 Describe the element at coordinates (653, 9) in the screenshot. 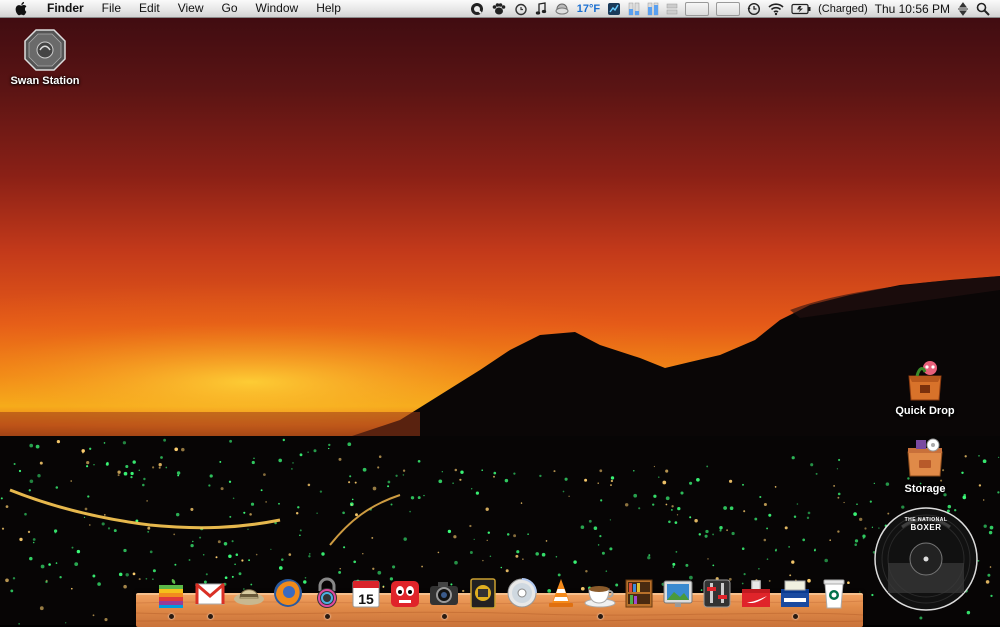

I see `disk-meter-icon` at that location.